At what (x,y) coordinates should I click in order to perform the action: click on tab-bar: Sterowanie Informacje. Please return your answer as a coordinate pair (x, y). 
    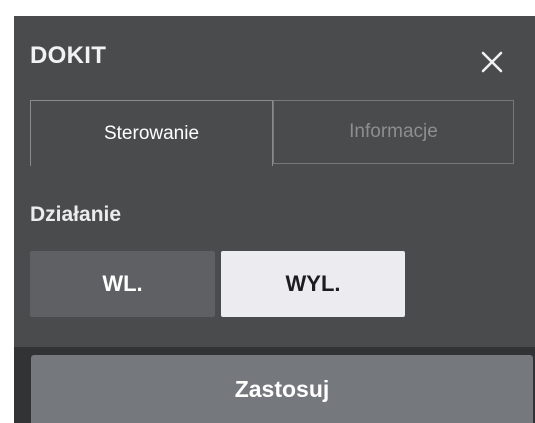
    Looking at the image, I should click on (272, 133).